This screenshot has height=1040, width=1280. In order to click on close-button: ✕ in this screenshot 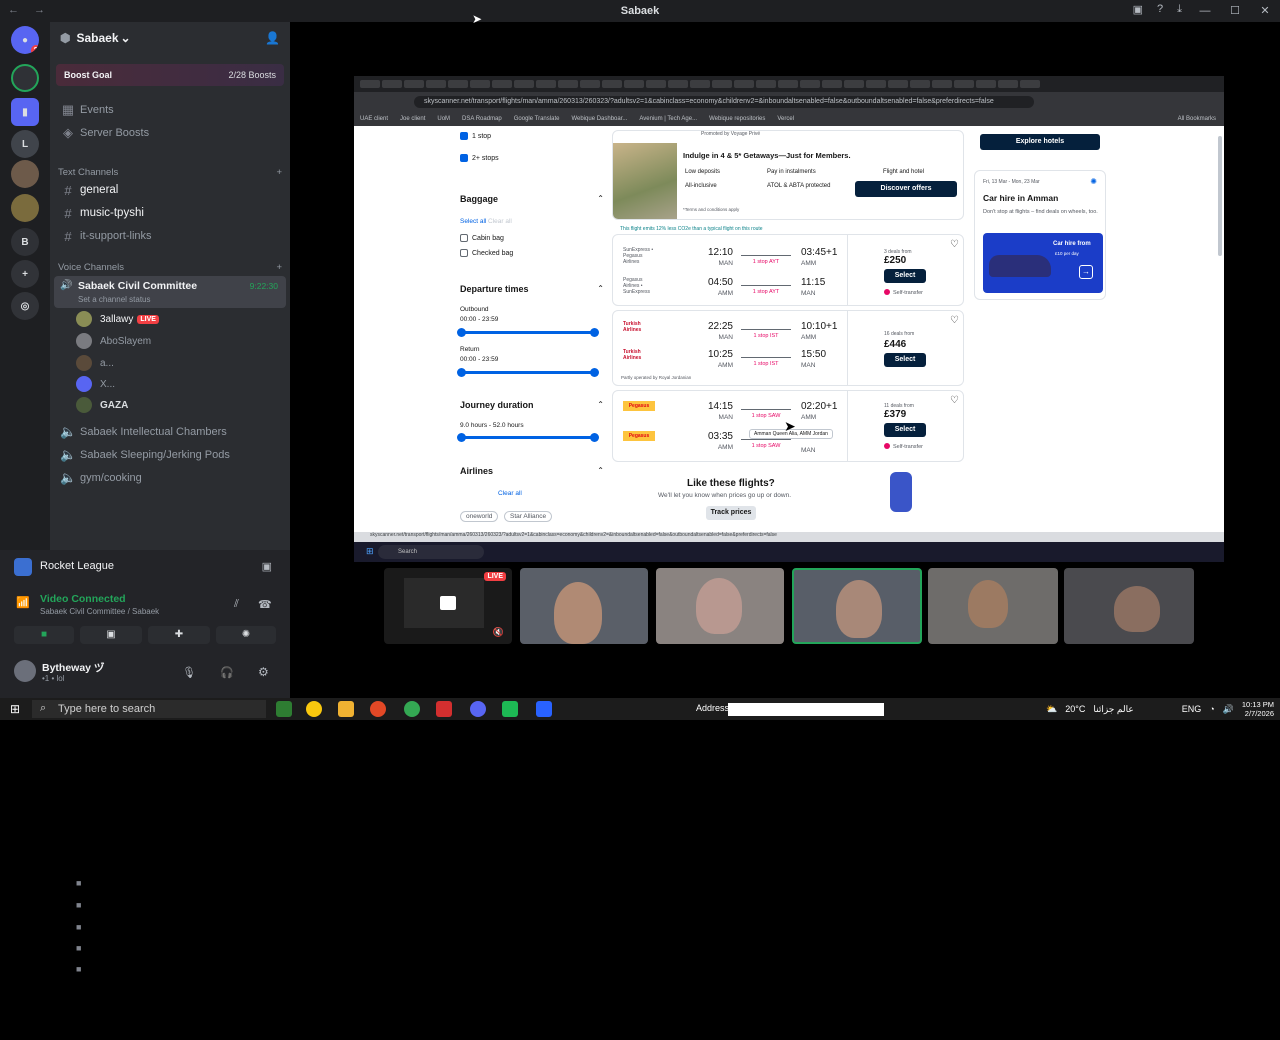, I will do `click(1265, 11)`.